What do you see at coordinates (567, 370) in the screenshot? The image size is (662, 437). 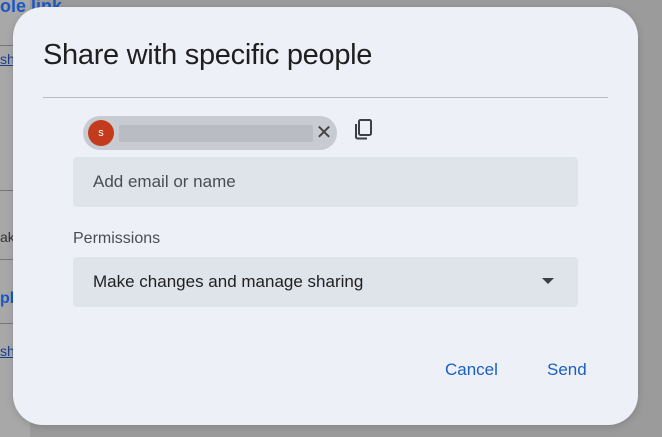 I see `send-button: Send` at bounding box center [567, 370].